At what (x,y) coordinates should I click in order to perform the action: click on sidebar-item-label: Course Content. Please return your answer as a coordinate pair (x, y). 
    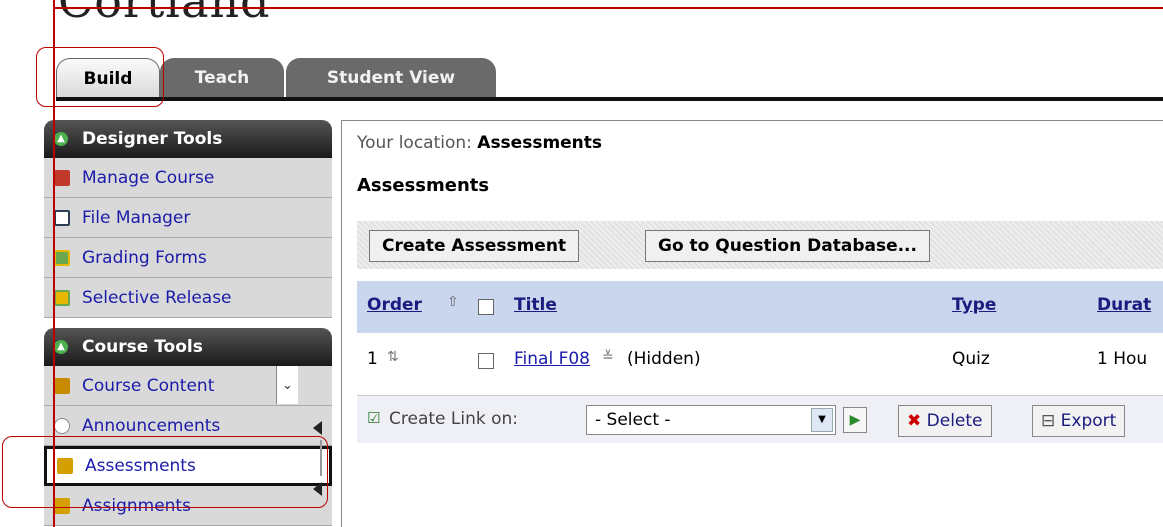
    Looking at the image, I should click on (148, 386).